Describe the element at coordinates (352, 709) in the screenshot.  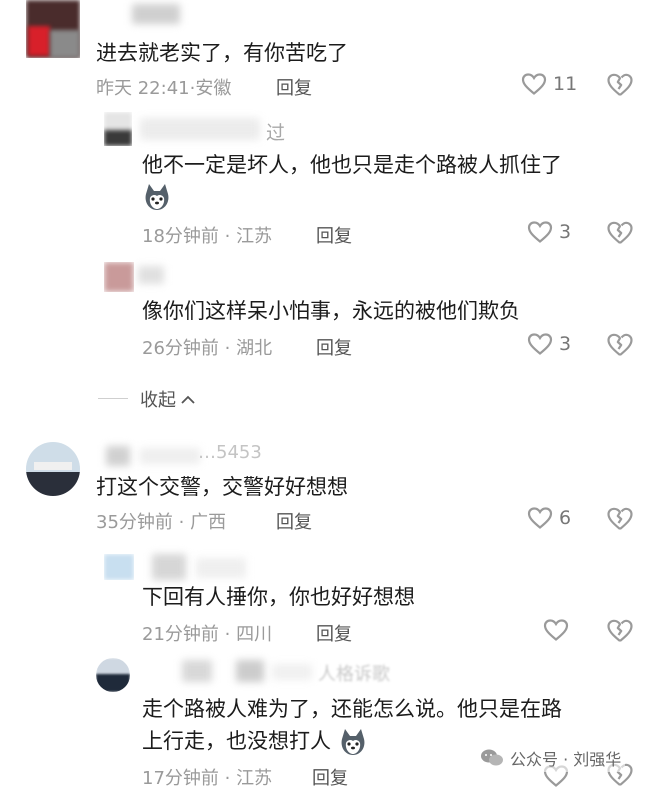
I see `comment-text-line1: 走个路被人难为了，还能怎么说。他只是在路` at that location.